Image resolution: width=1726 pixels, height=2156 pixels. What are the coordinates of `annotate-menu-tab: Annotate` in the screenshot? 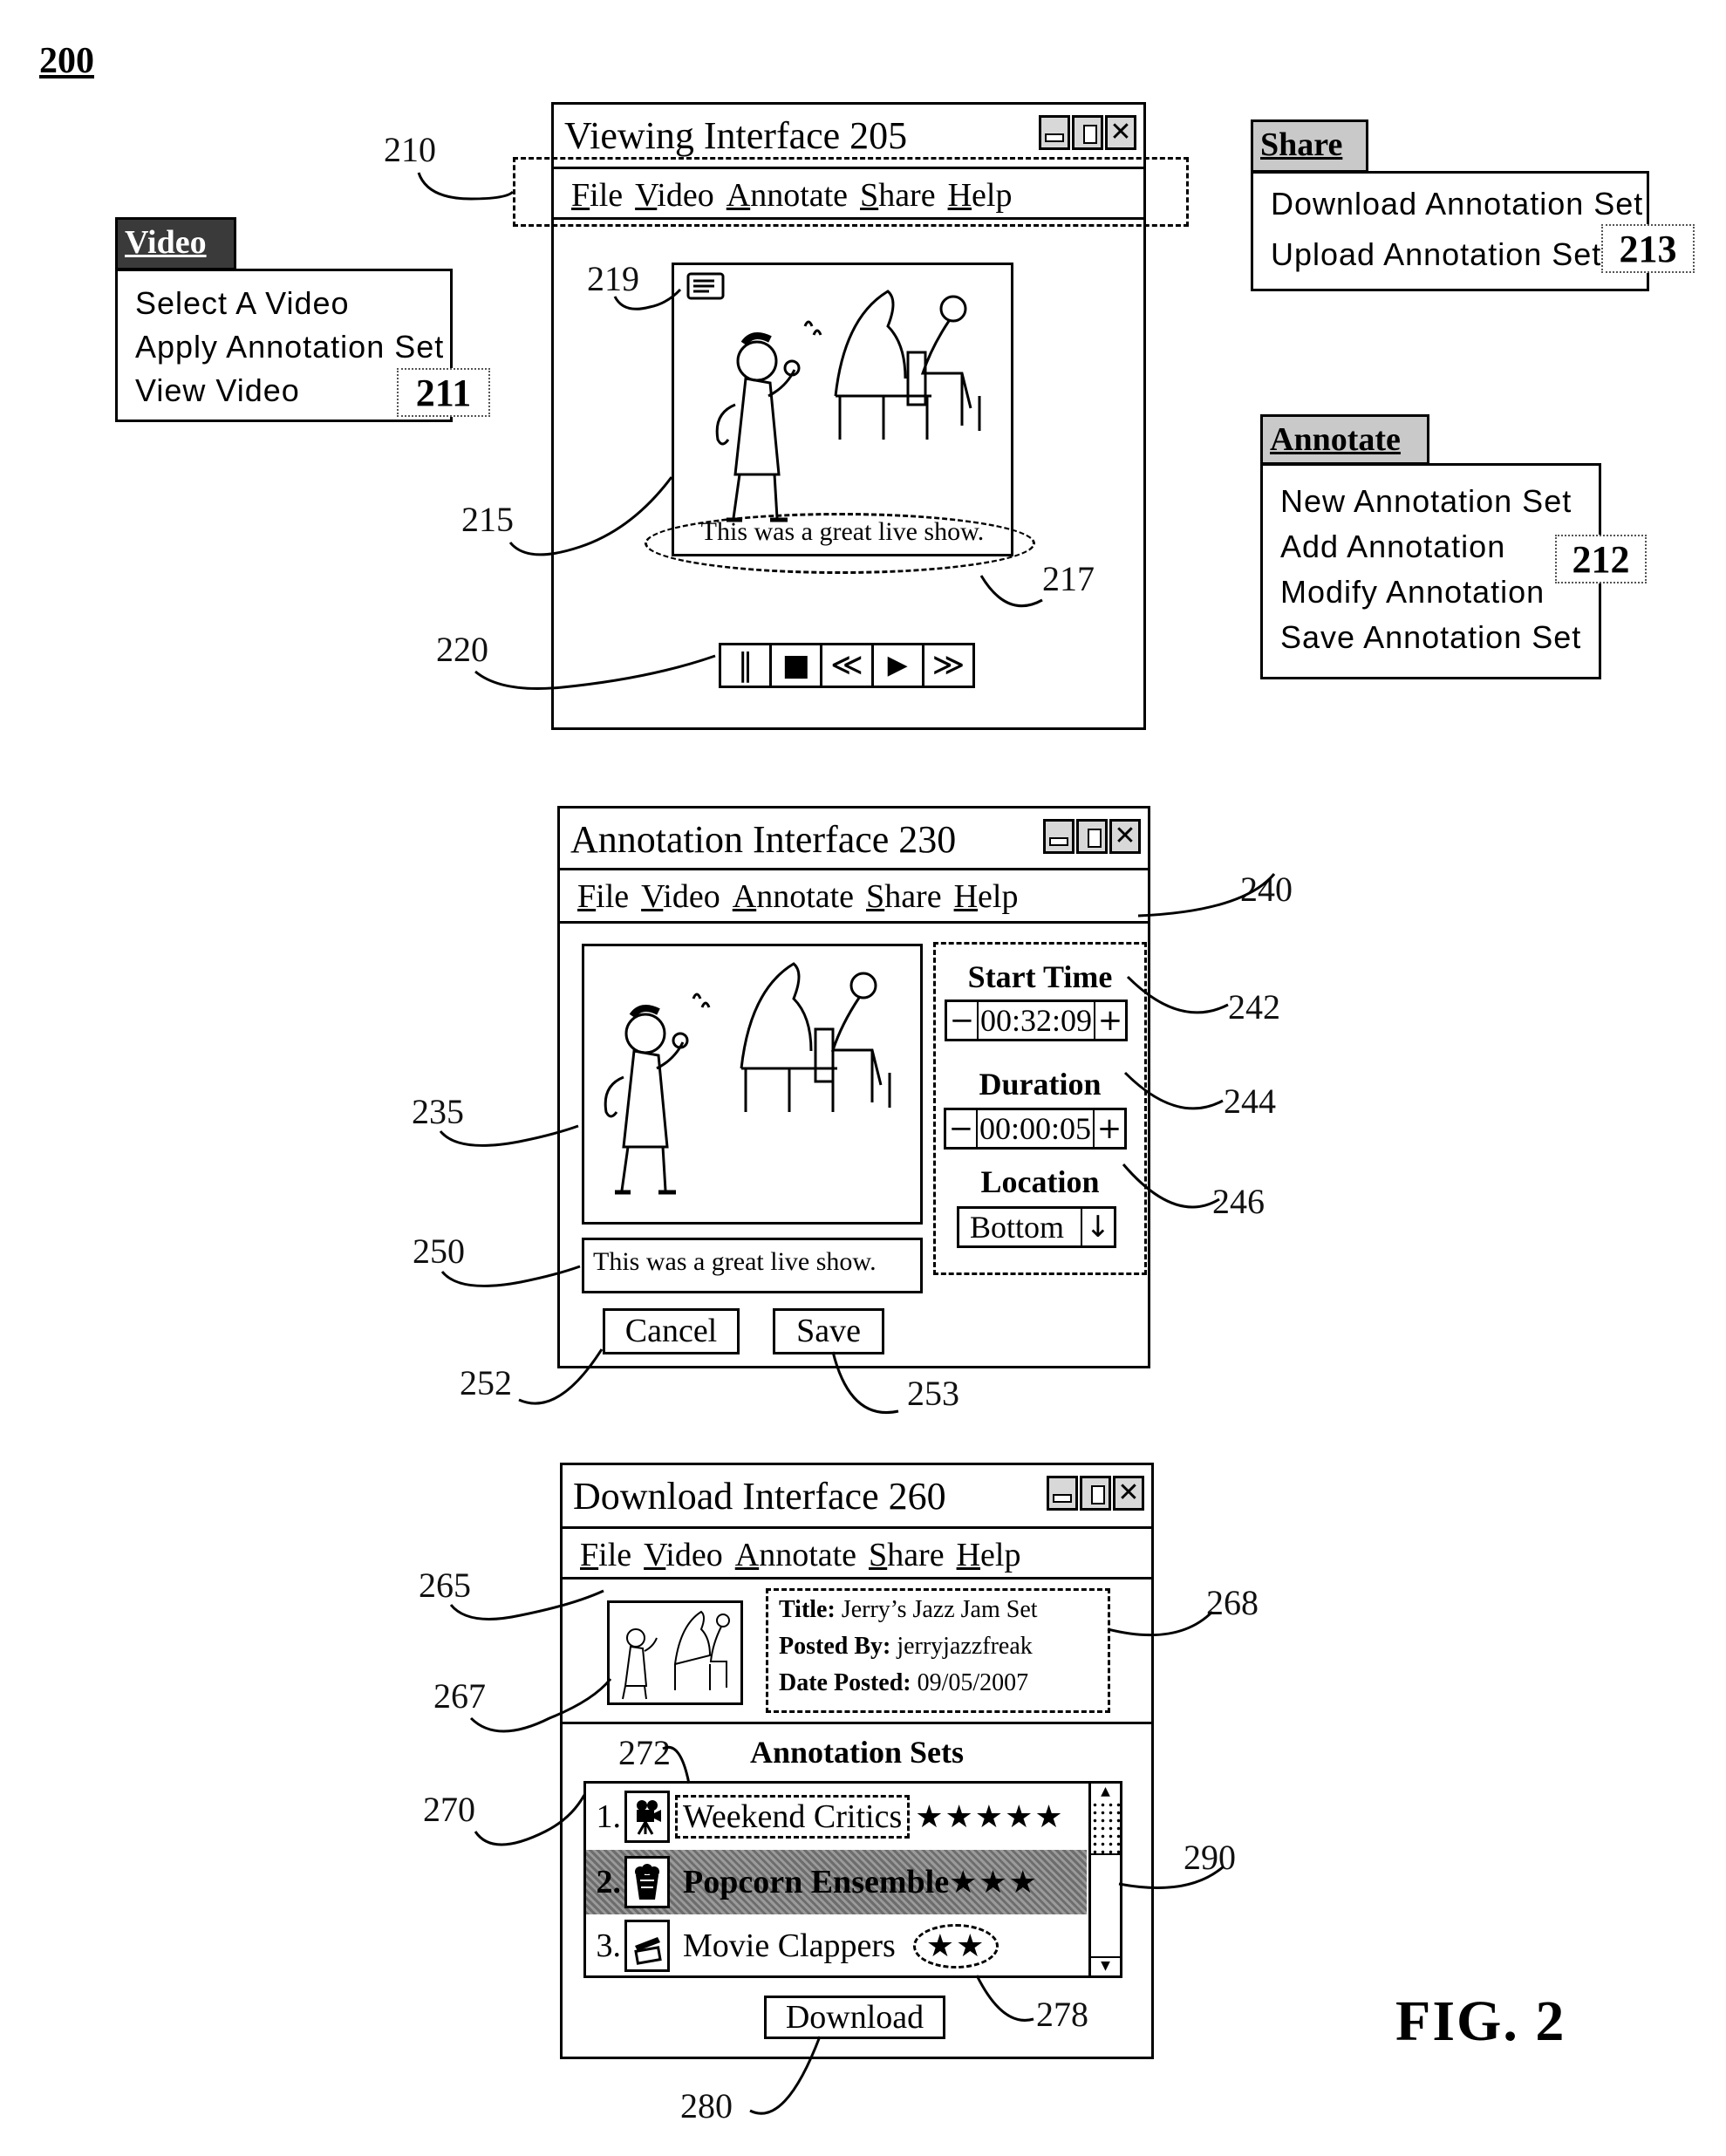 It's located at (1344, 439).